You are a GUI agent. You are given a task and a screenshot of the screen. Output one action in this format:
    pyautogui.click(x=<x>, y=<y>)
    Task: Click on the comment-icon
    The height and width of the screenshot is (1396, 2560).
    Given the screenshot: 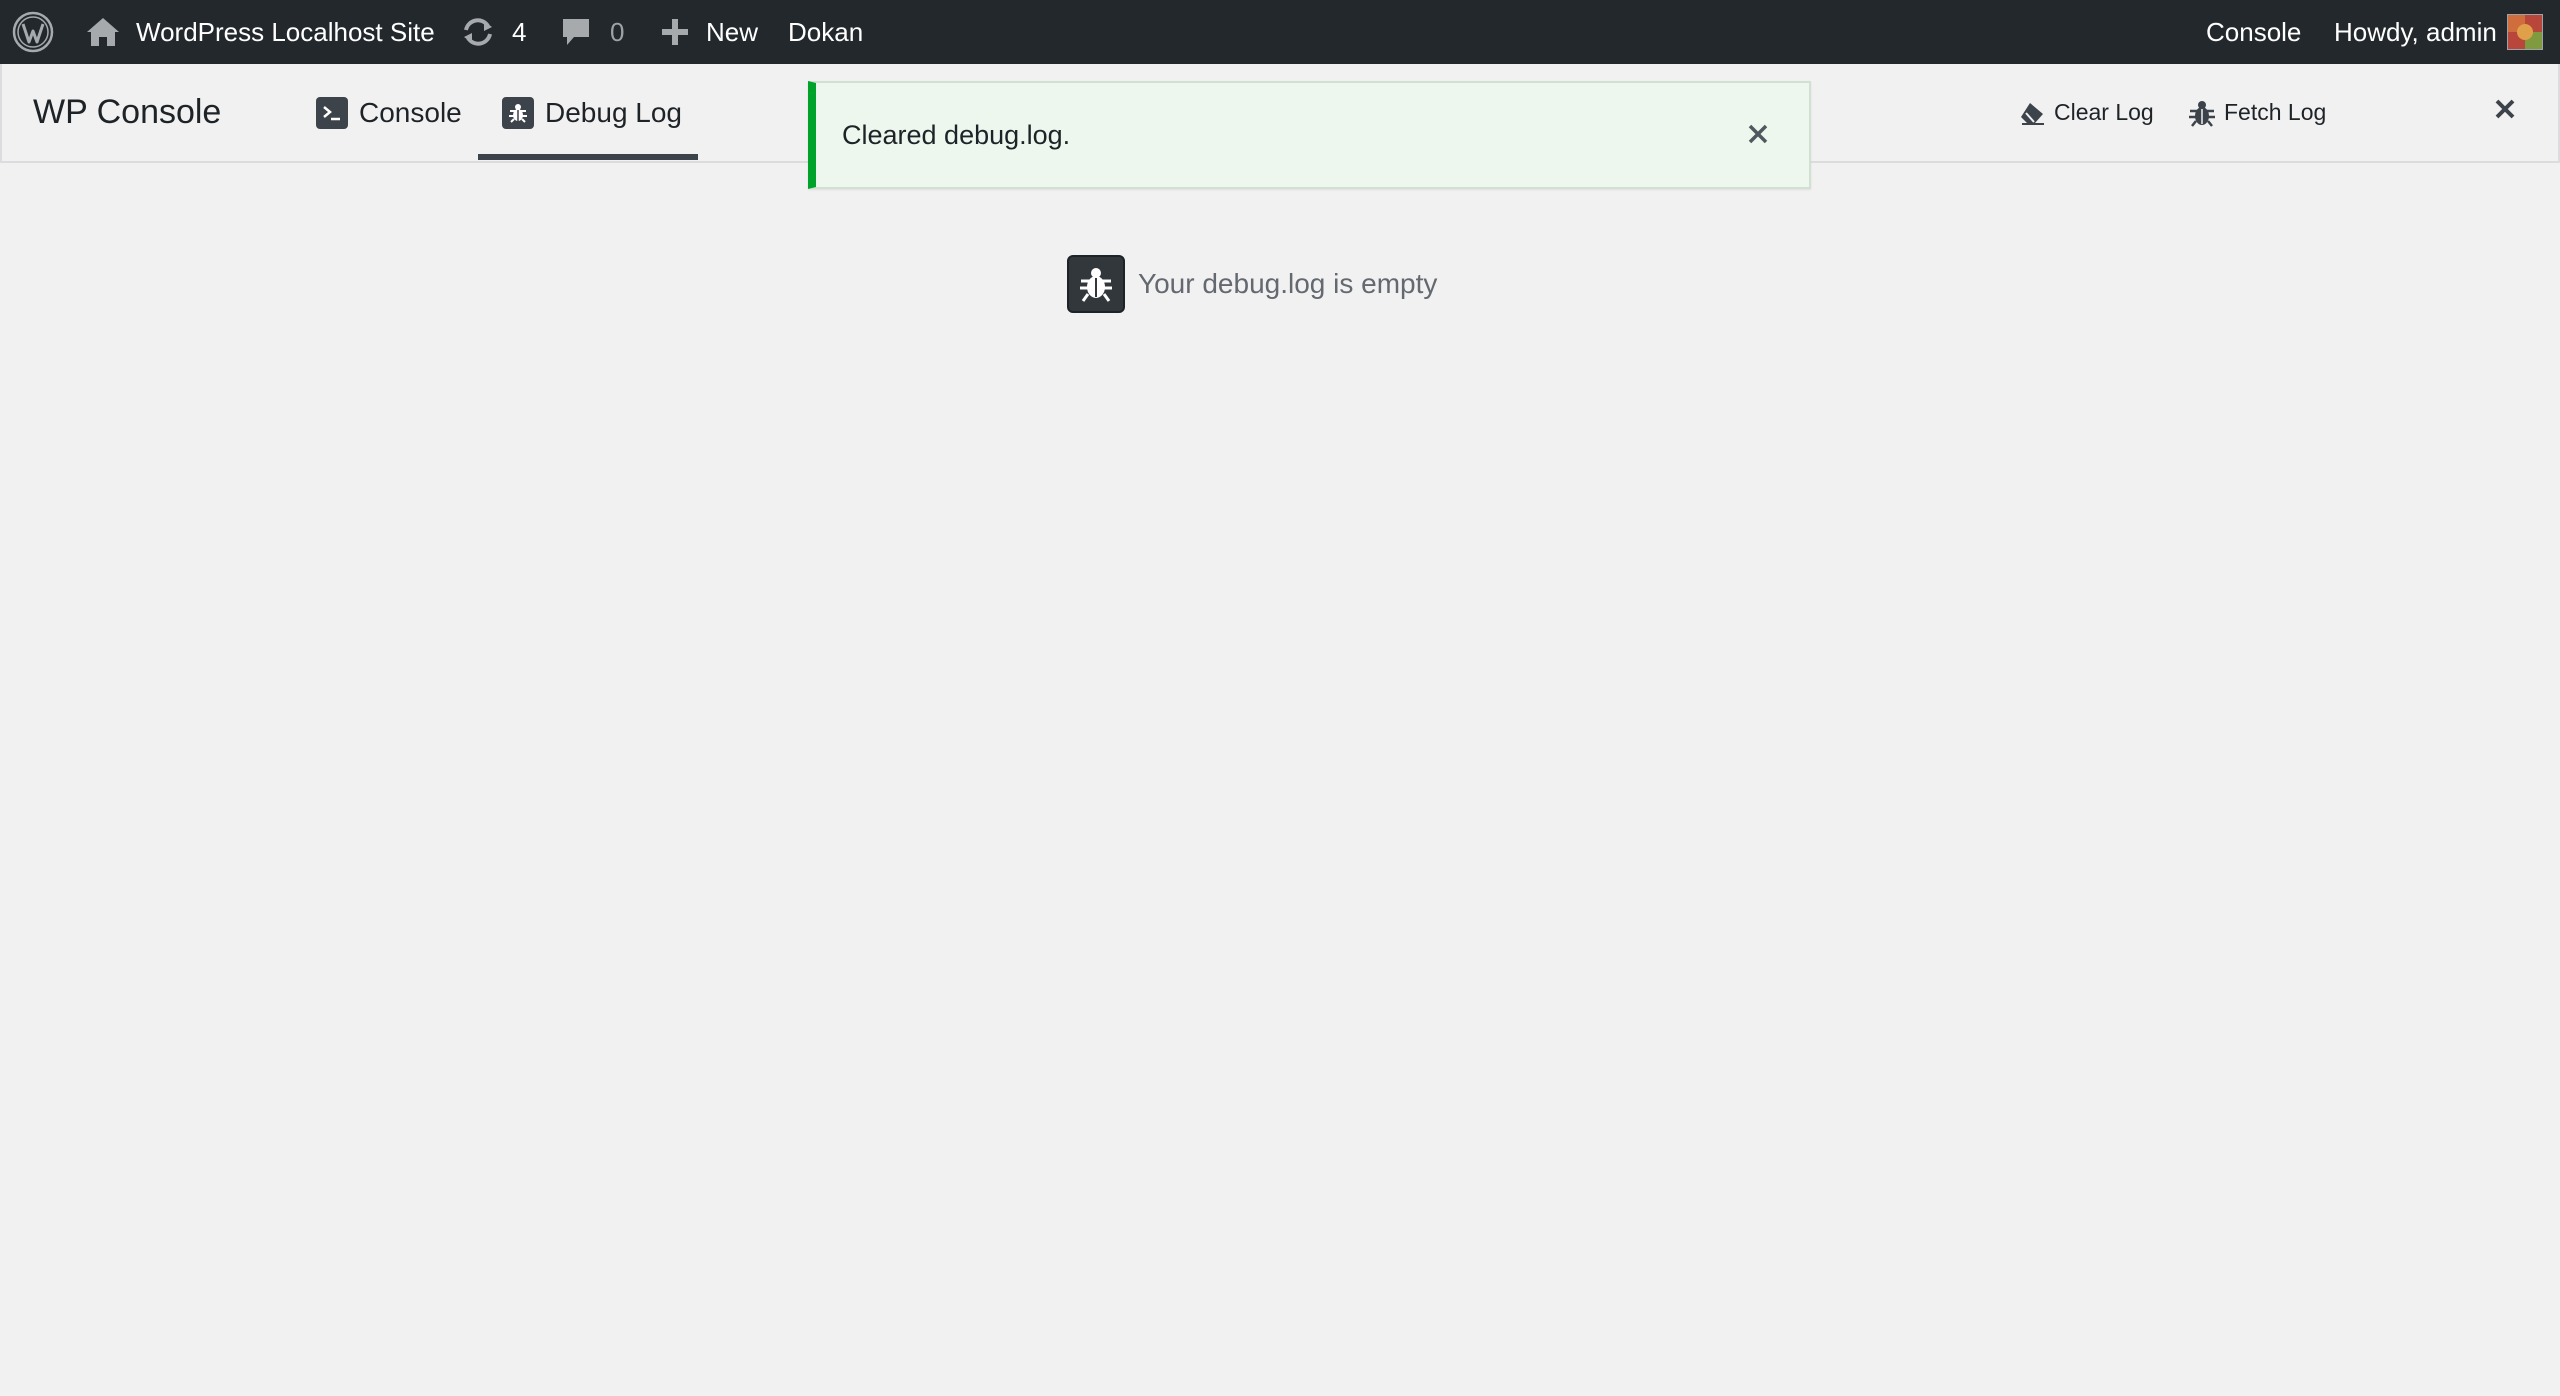 What is the action you would take?
    pyautogui.click(x=576, y=32)
    